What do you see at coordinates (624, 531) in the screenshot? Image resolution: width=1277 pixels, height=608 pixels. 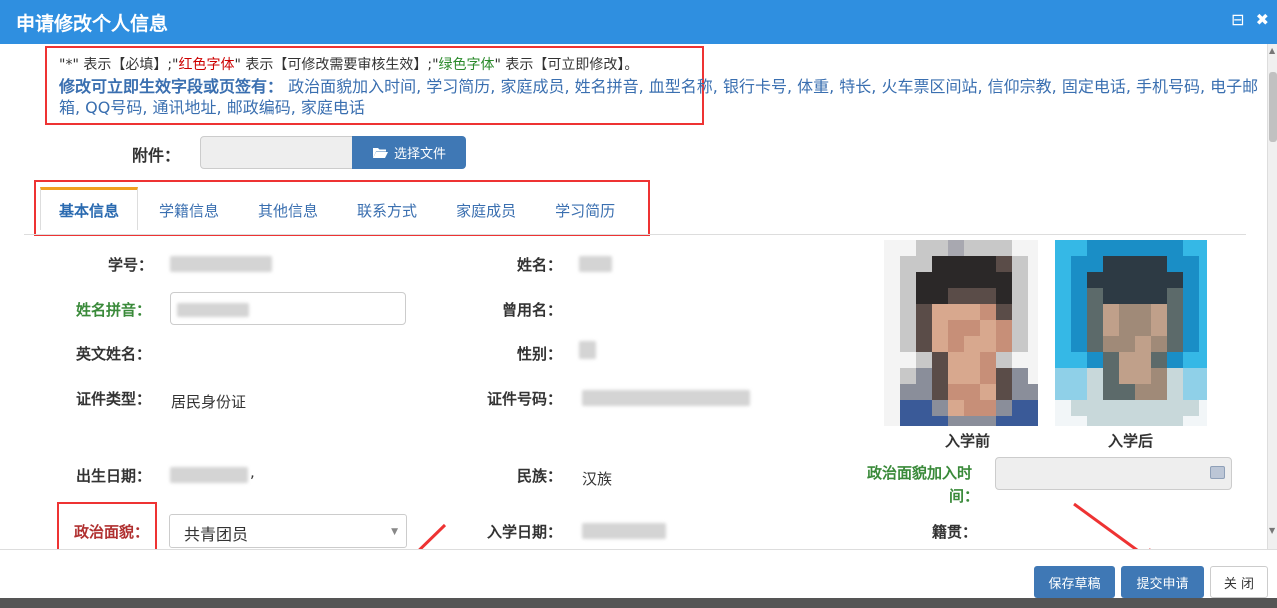 I see `enroll-date-value` at bounding box center [624, 531].